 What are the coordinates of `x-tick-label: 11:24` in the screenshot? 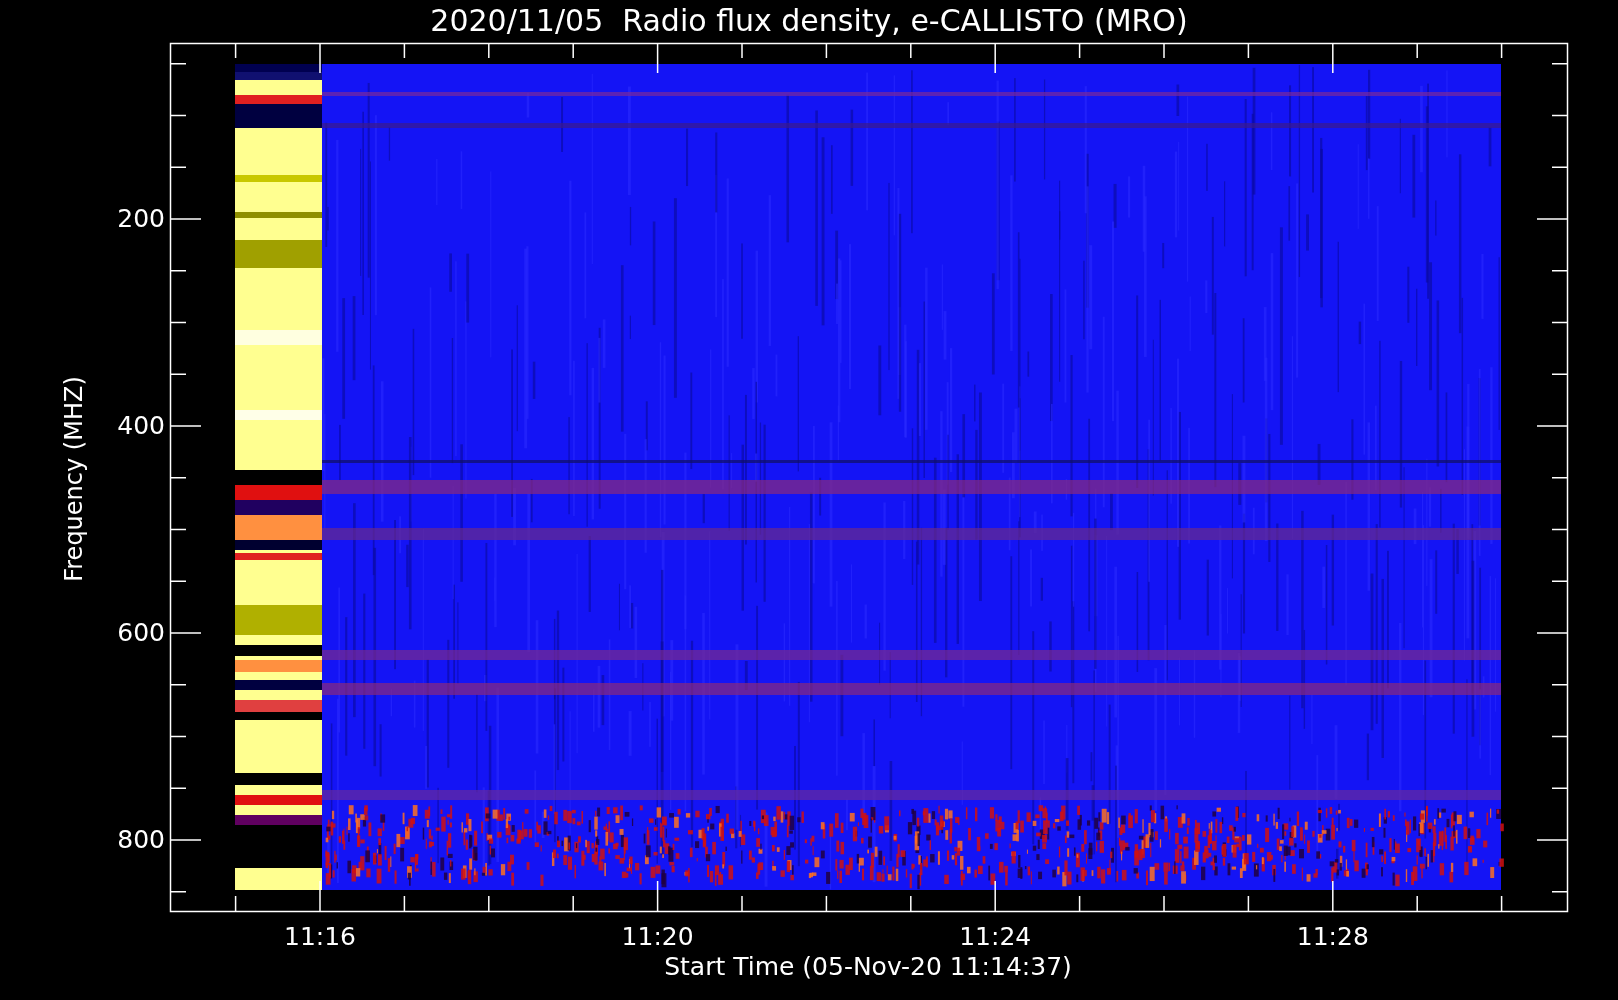 It's located at (995, 936).